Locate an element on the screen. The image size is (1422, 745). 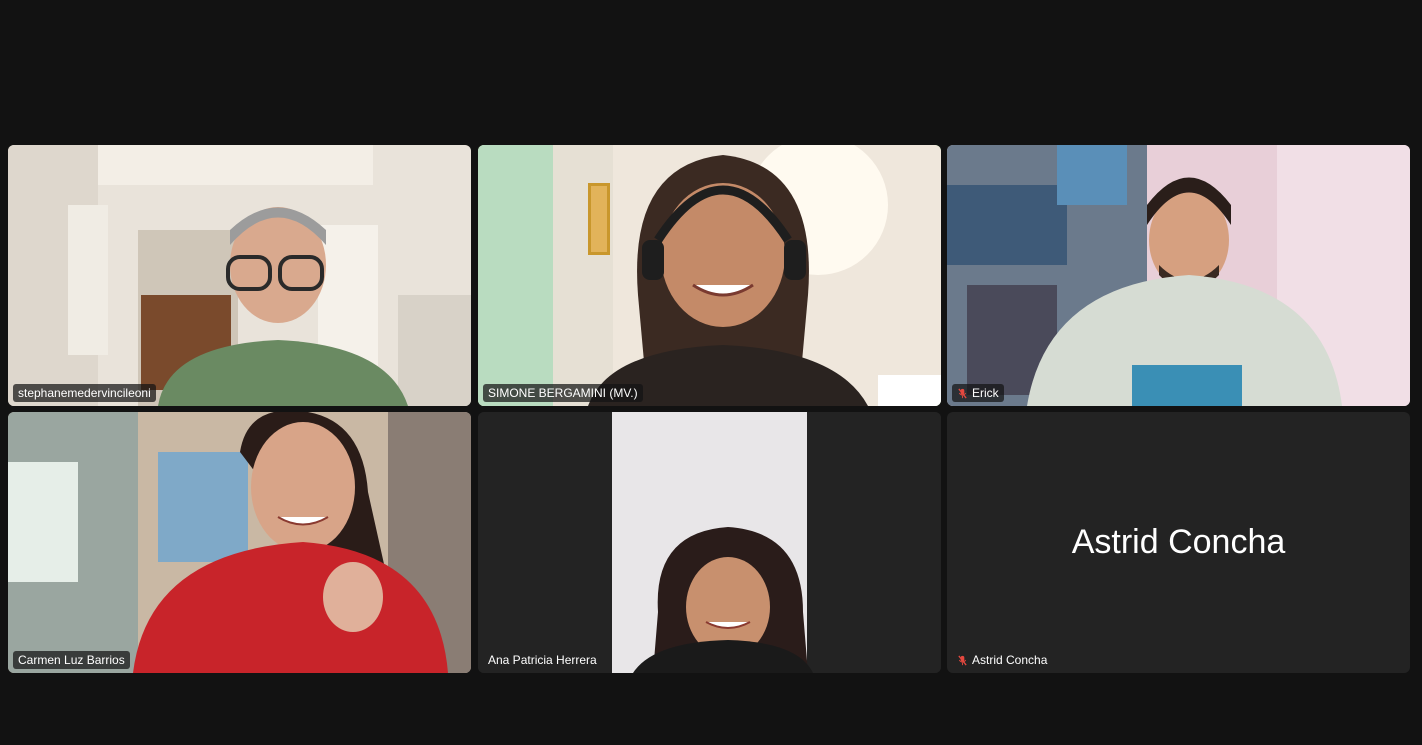
participant-name-tag: SIMONE BERGAMINI (MV.) is located at coordinates (563, 393).